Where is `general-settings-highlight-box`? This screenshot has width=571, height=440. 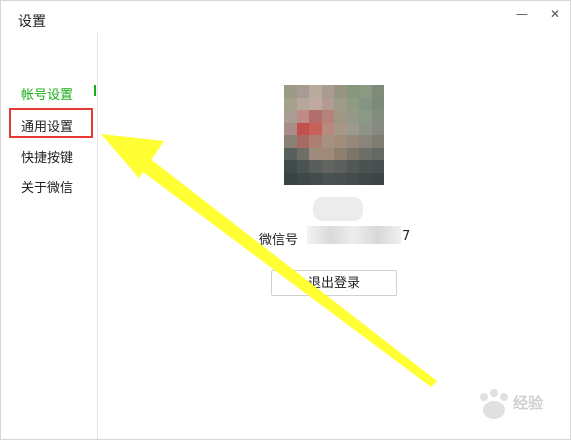 general-settings-highlight-box is located at coordinates (51, 123).